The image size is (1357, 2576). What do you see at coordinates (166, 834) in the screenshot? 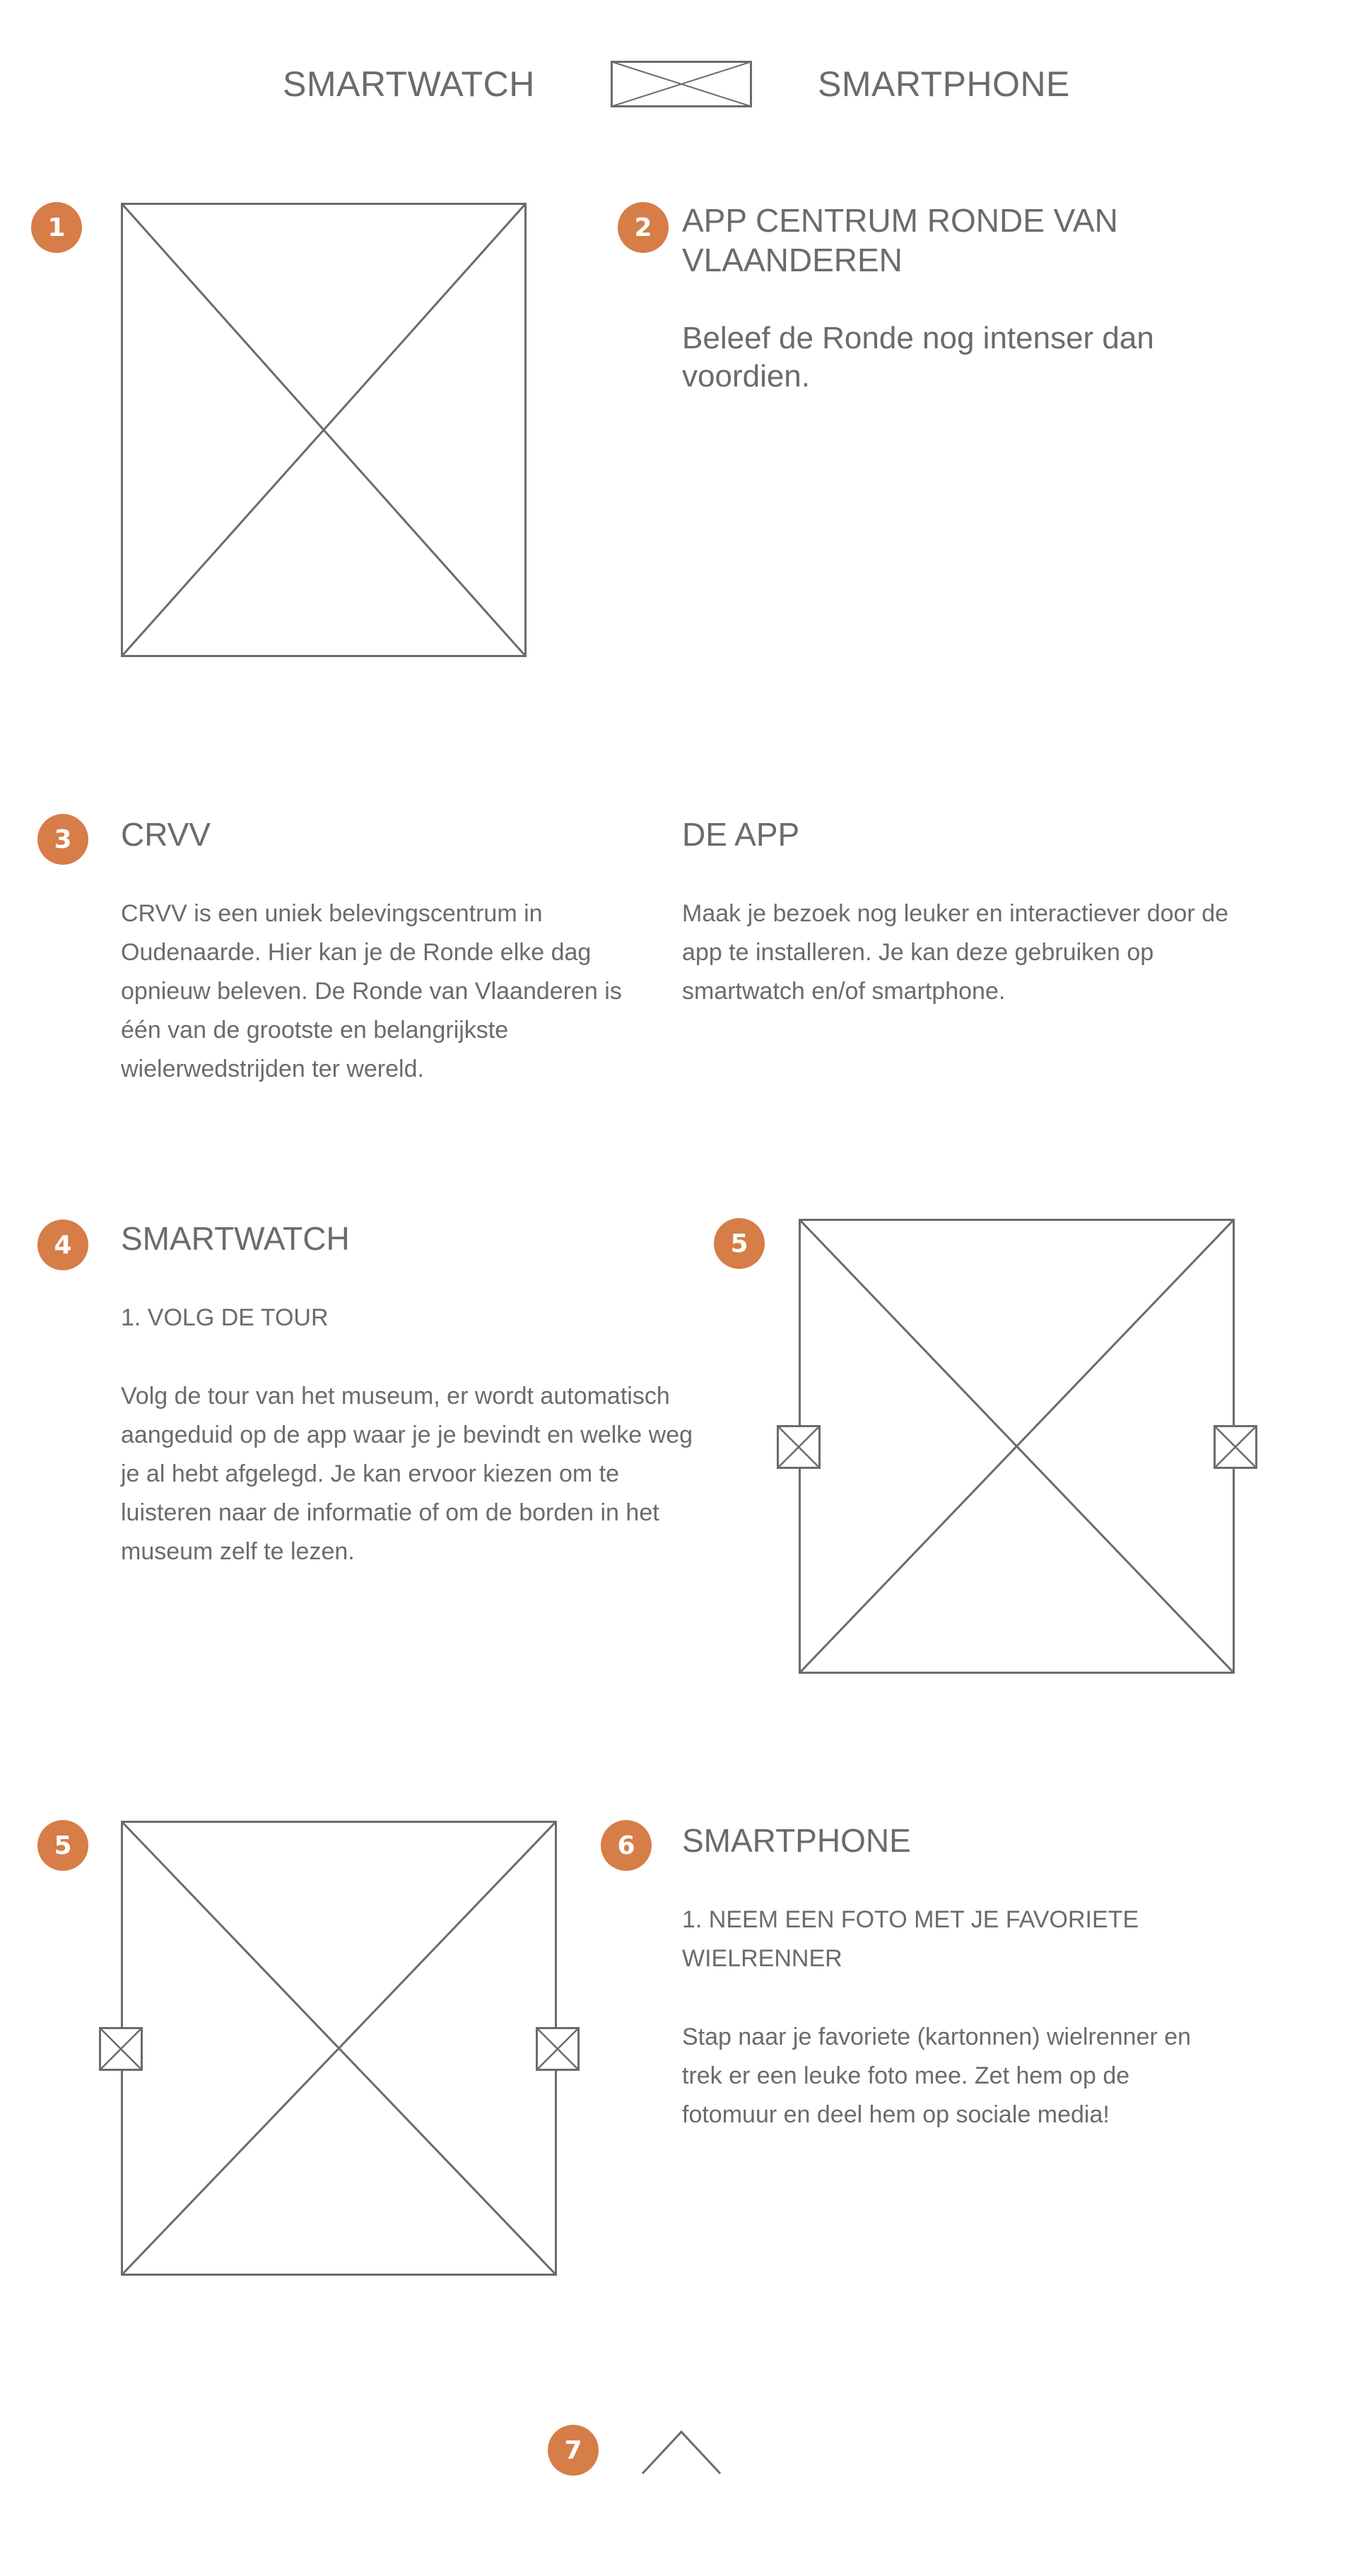
I see `crvv-title: CRVV` at bounding box center [166, 834].